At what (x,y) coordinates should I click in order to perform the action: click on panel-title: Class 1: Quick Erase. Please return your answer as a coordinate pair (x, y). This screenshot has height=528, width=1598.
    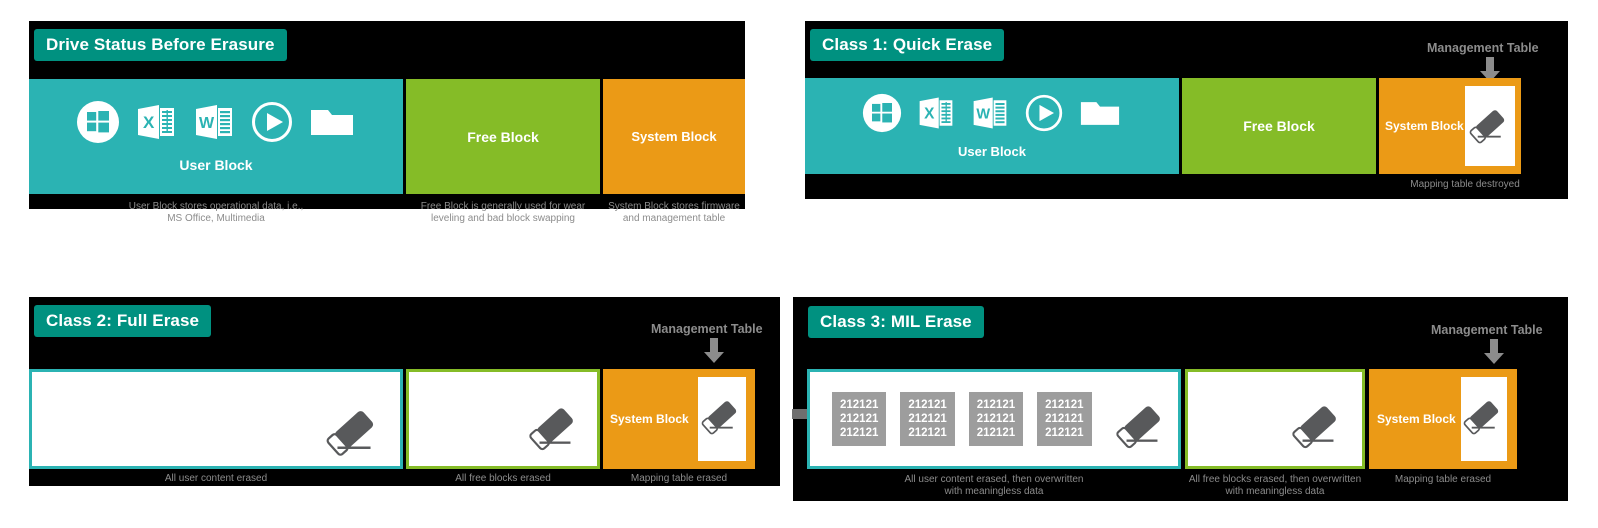
    Looking at the image, I should click on (907, 44).